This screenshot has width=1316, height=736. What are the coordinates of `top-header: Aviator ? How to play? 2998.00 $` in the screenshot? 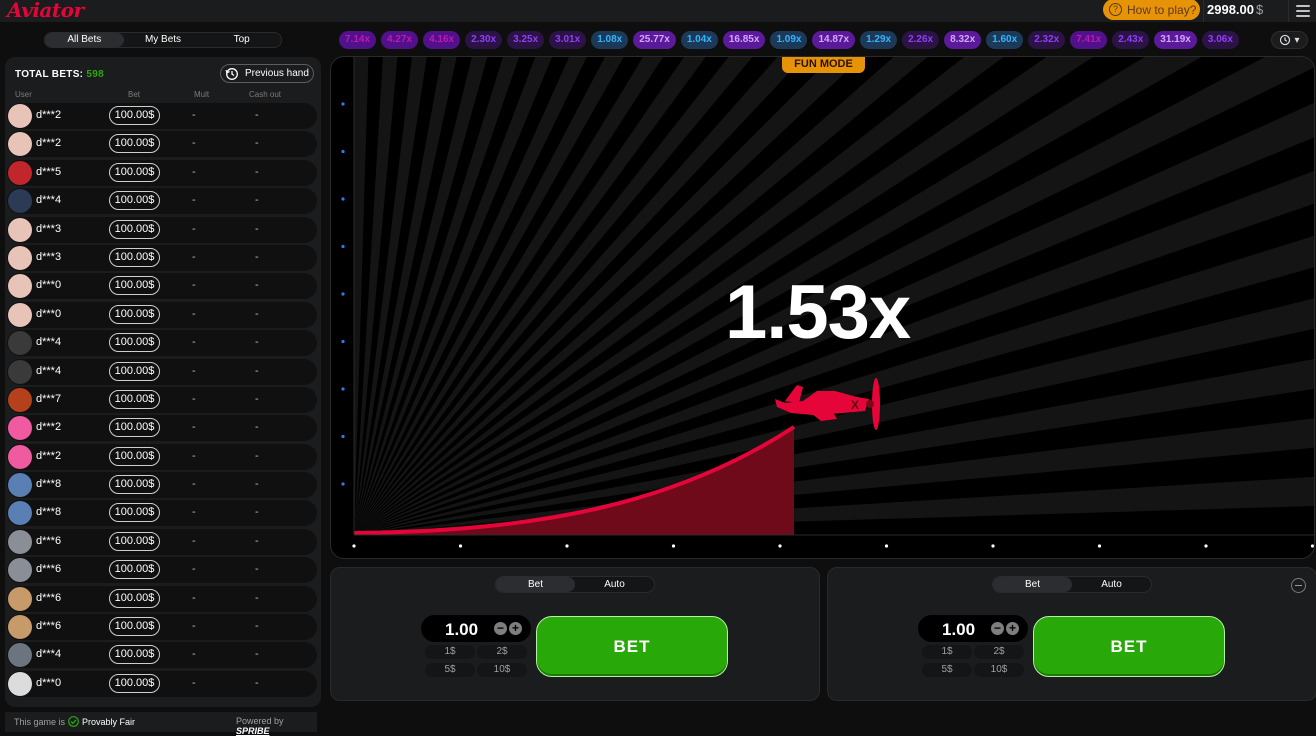 It's located at (658, 11).